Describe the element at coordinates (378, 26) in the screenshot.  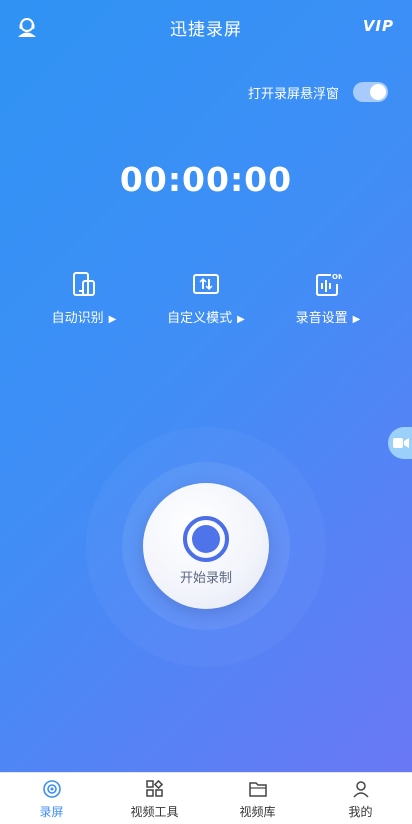
I see `vip-button: VIP` at that location.